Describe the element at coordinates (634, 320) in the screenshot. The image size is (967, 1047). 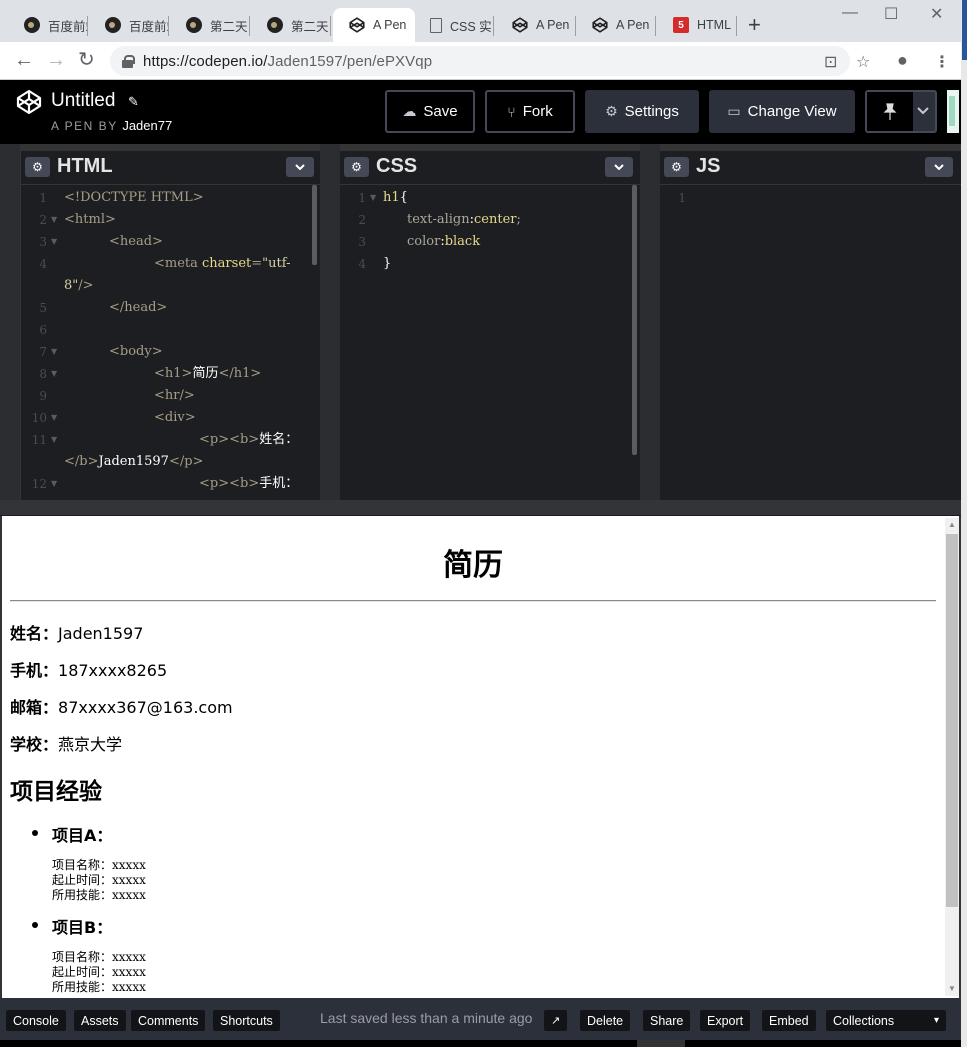
I see `css-editor-scrollbar` at that location.